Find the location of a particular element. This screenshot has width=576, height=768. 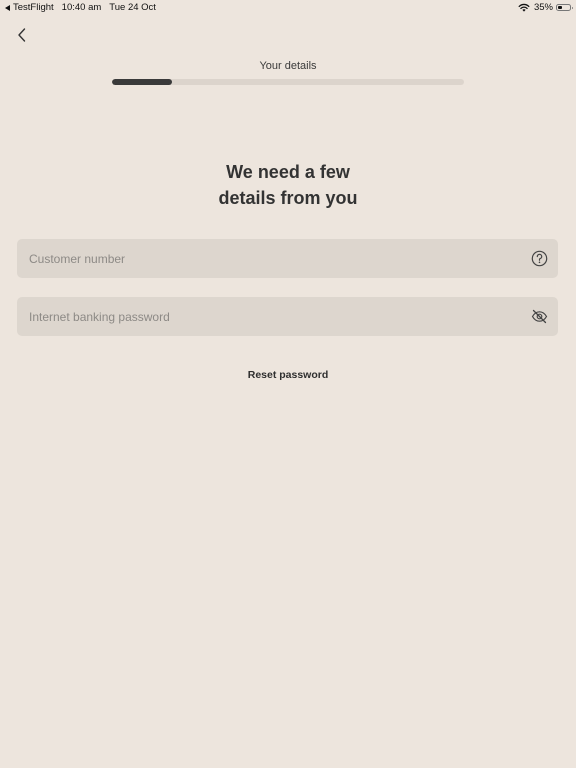

password-input is located at coordinates (274, 316).